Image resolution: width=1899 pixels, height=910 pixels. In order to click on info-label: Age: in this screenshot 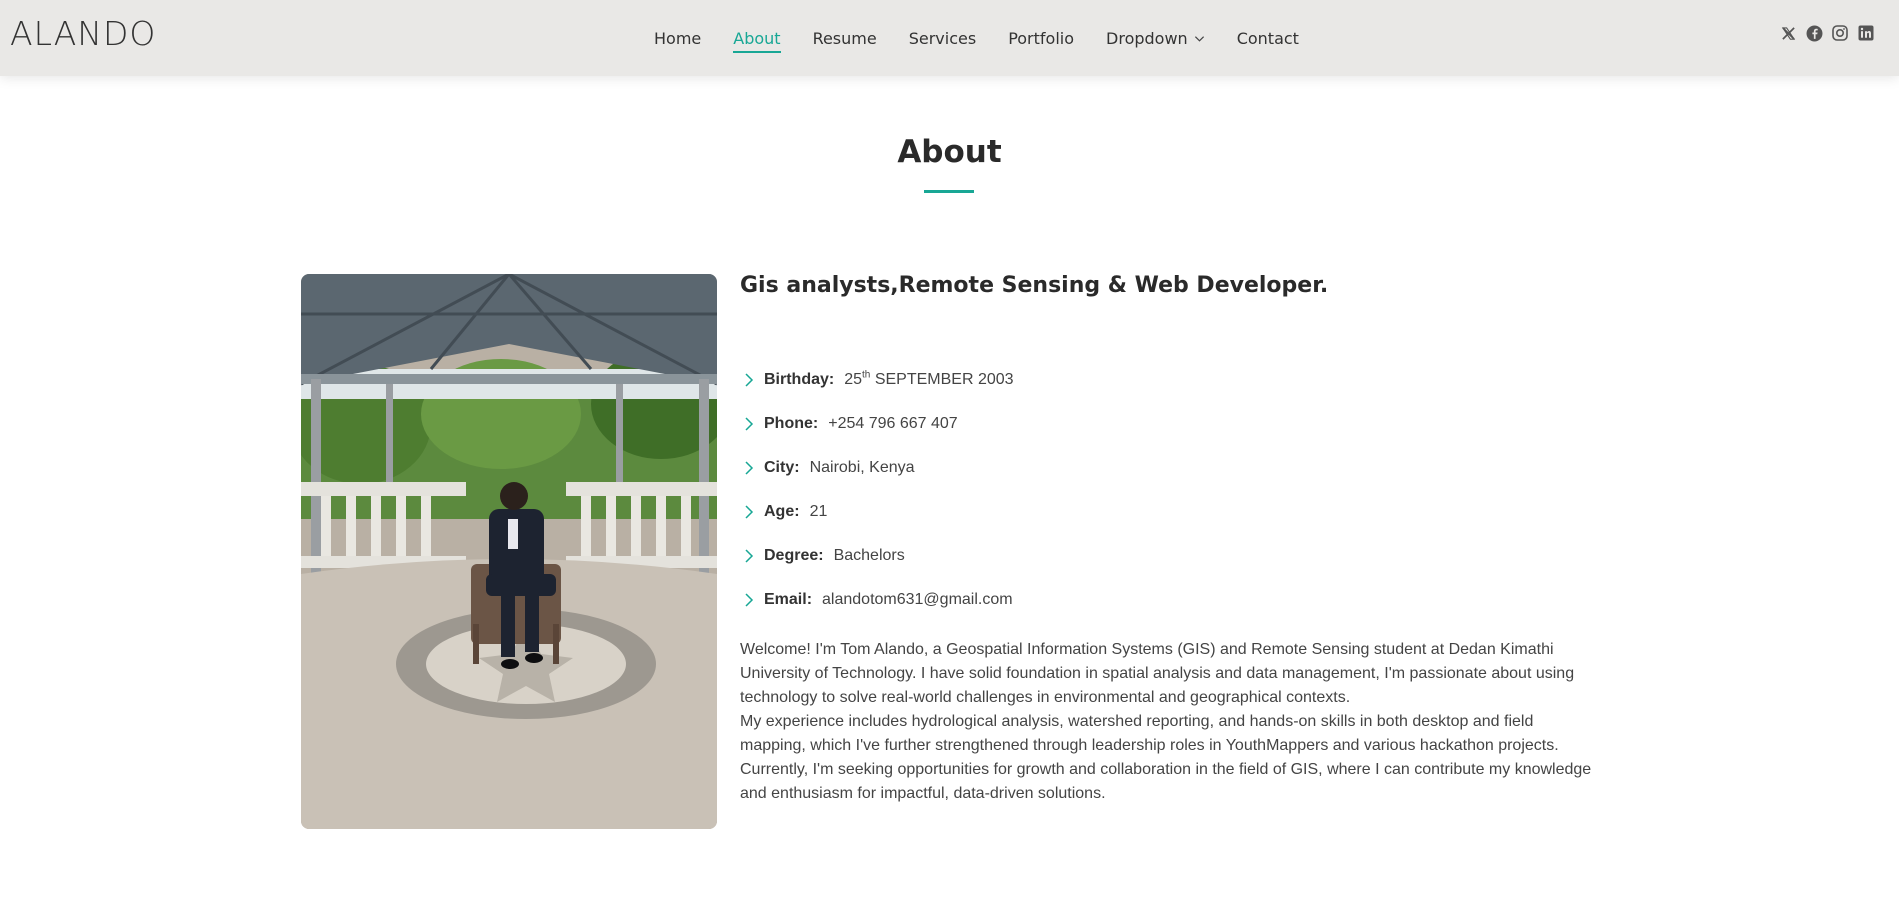, I will do `click(782, 511)`.